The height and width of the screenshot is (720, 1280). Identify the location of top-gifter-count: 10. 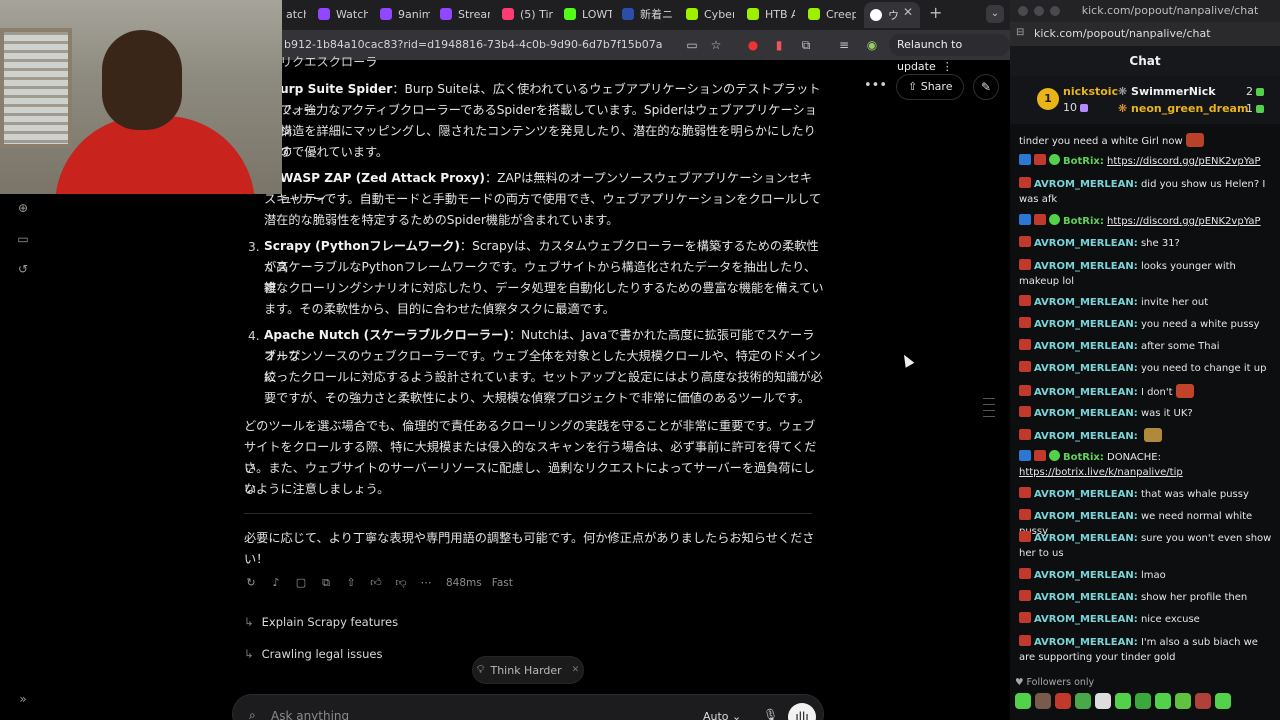
(1075, 107).